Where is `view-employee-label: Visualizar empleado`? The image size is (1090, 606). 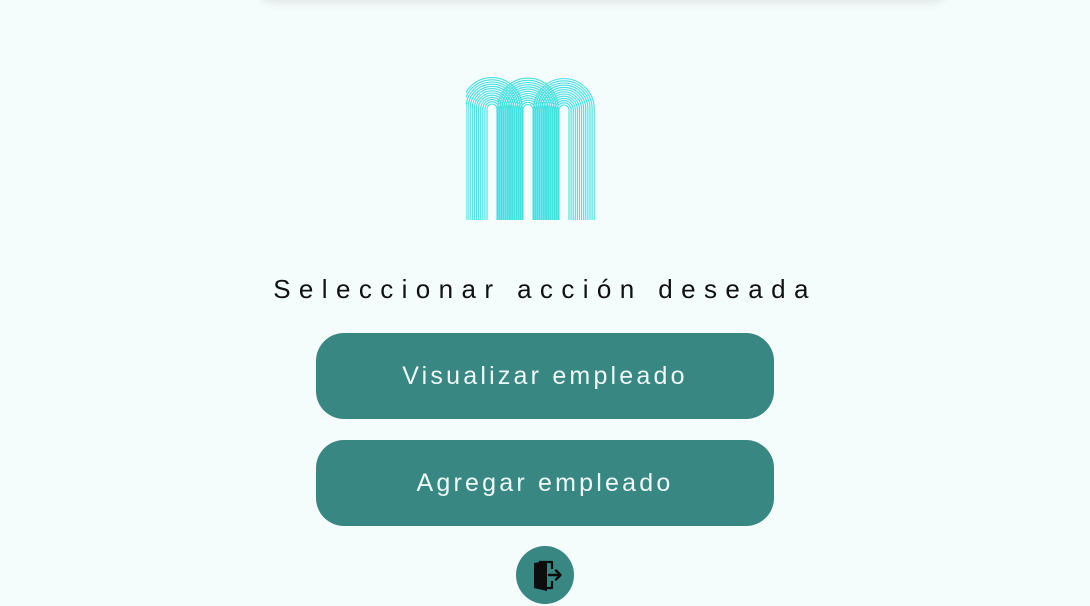
view-employee-label: Visualizar empleado is located at coordinates (545, 375).